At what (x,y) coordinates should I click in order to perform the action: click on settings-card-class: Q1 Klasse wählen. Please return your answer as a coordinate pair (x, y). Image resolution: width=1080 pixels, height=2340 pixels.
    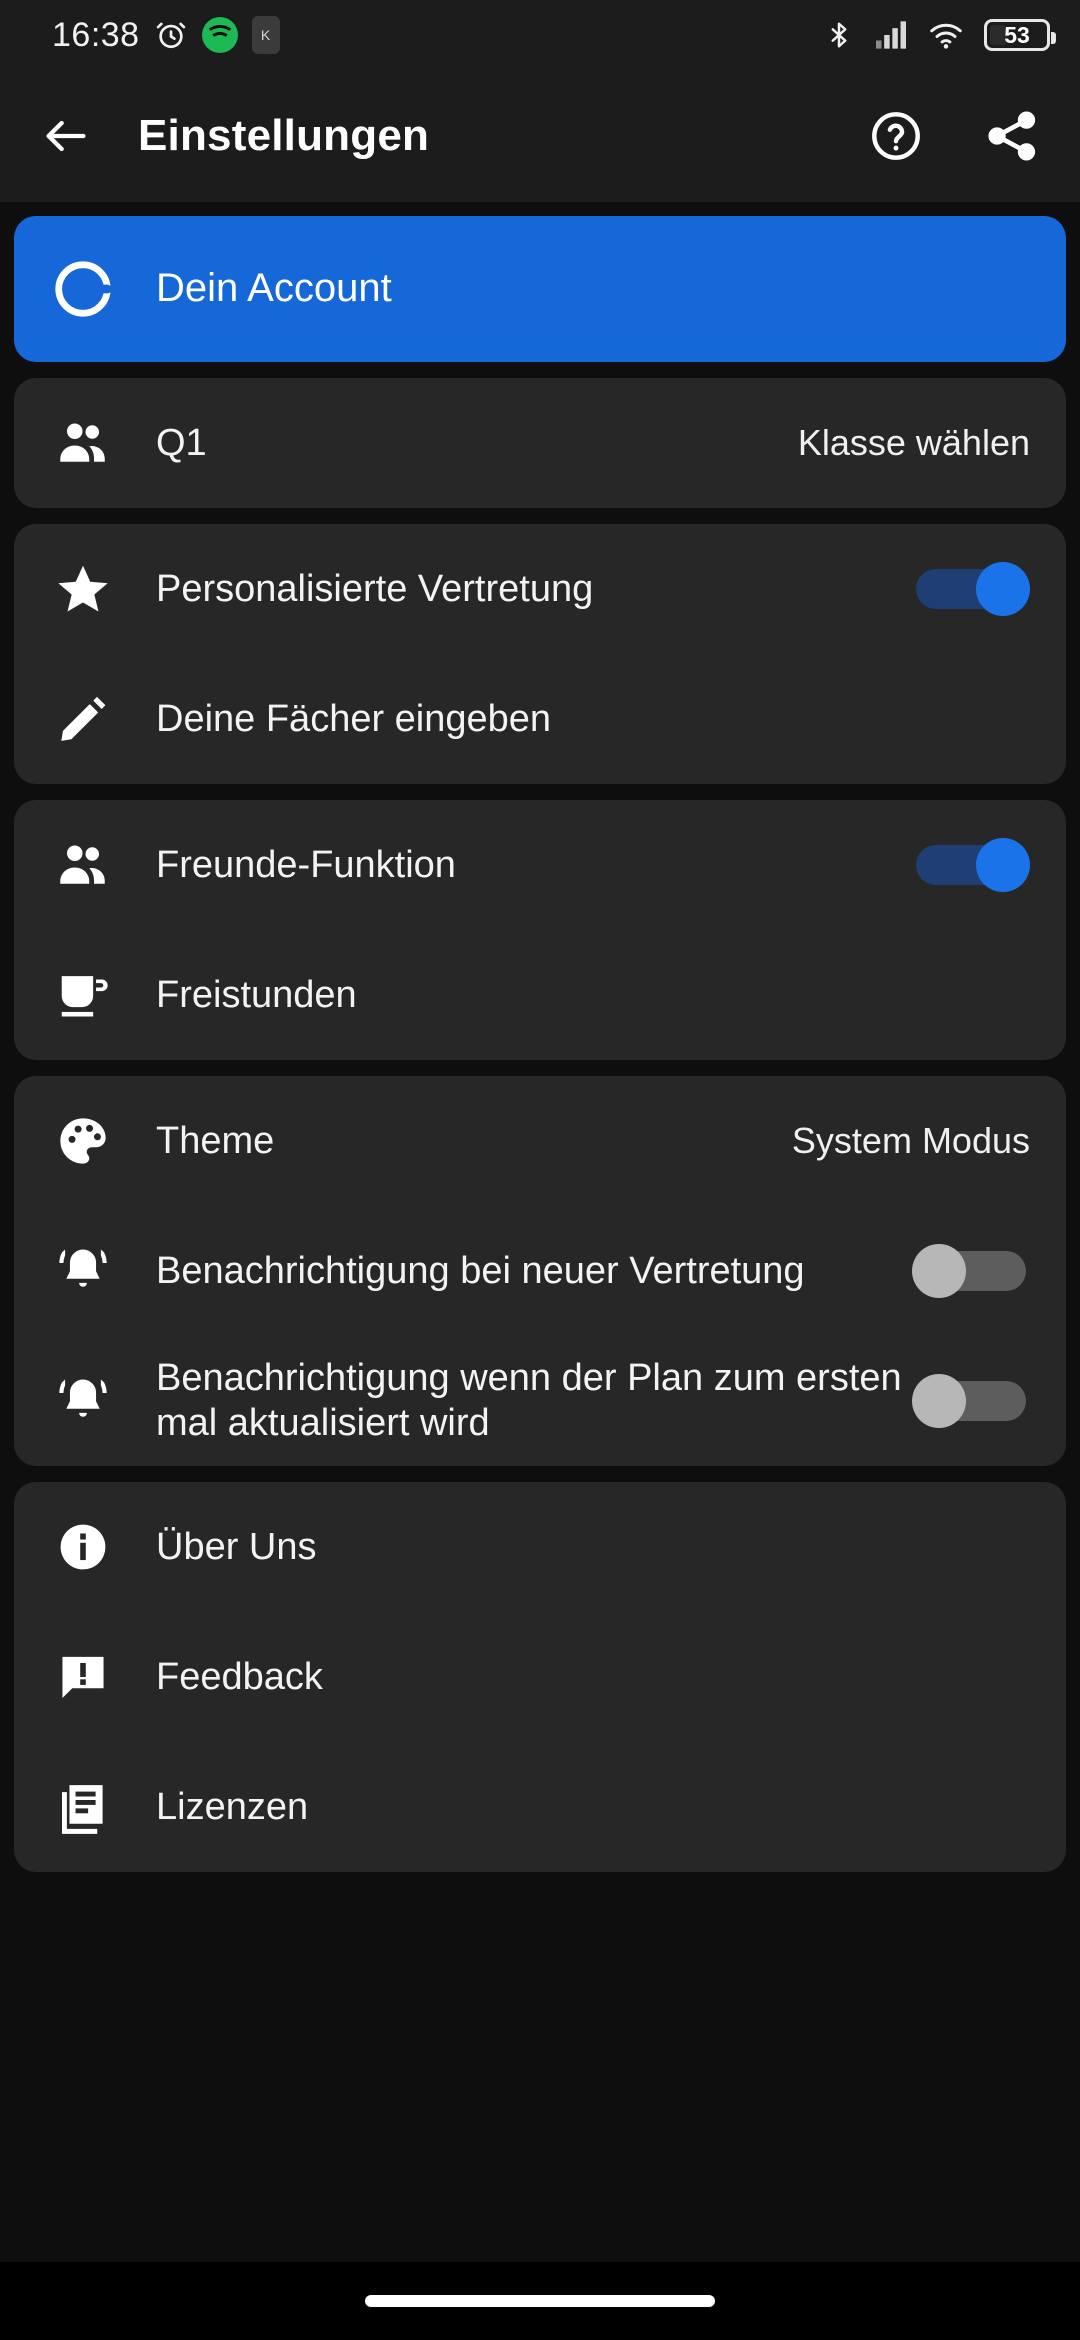
    Looking at the image, I should click on (540, 443).